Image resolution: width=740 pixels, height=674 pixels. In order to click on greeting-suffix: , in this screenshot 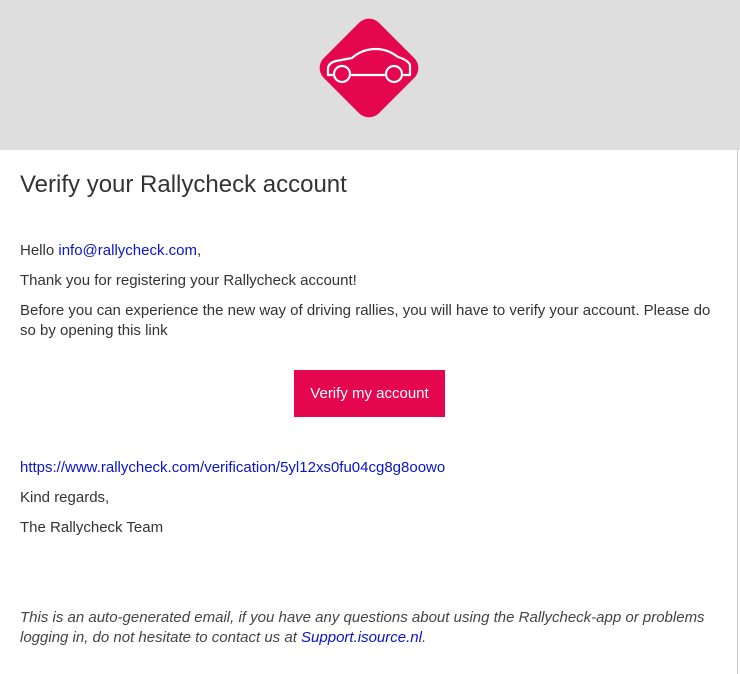, I will do `click(199, 250)`.